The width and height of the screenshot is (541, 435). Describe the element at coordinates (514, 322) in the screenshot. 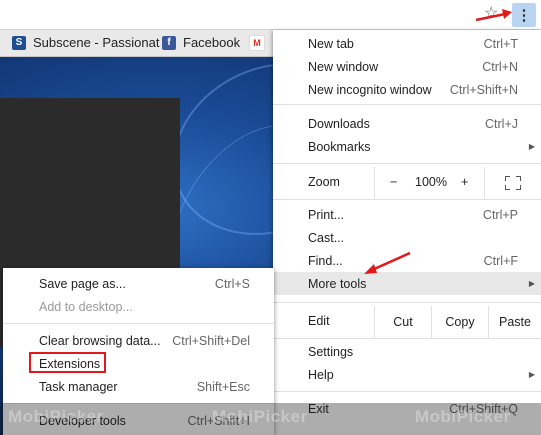

I see `paste-button: Paste` at that location.